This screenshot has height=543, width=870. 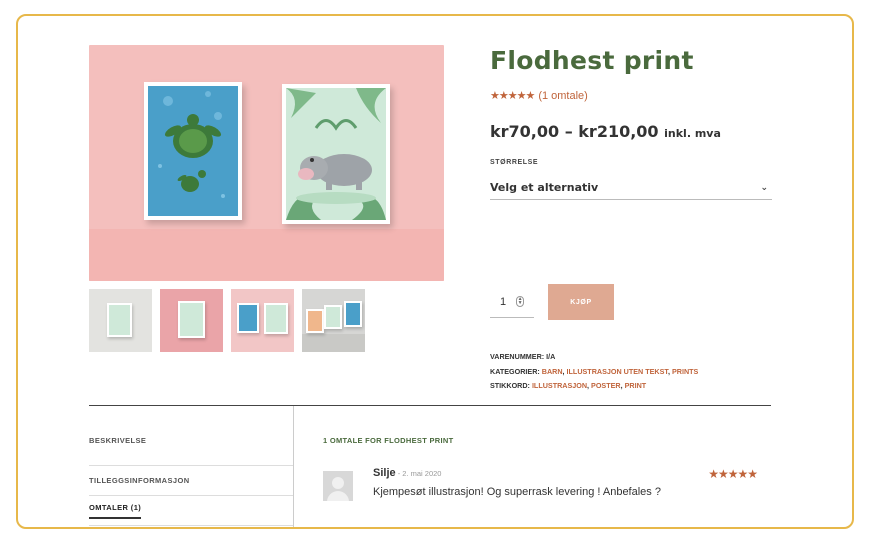 What do you see at coordinates (430, 405) in the screenshot?
I see `section-divider` at bounding box center [430, 405].